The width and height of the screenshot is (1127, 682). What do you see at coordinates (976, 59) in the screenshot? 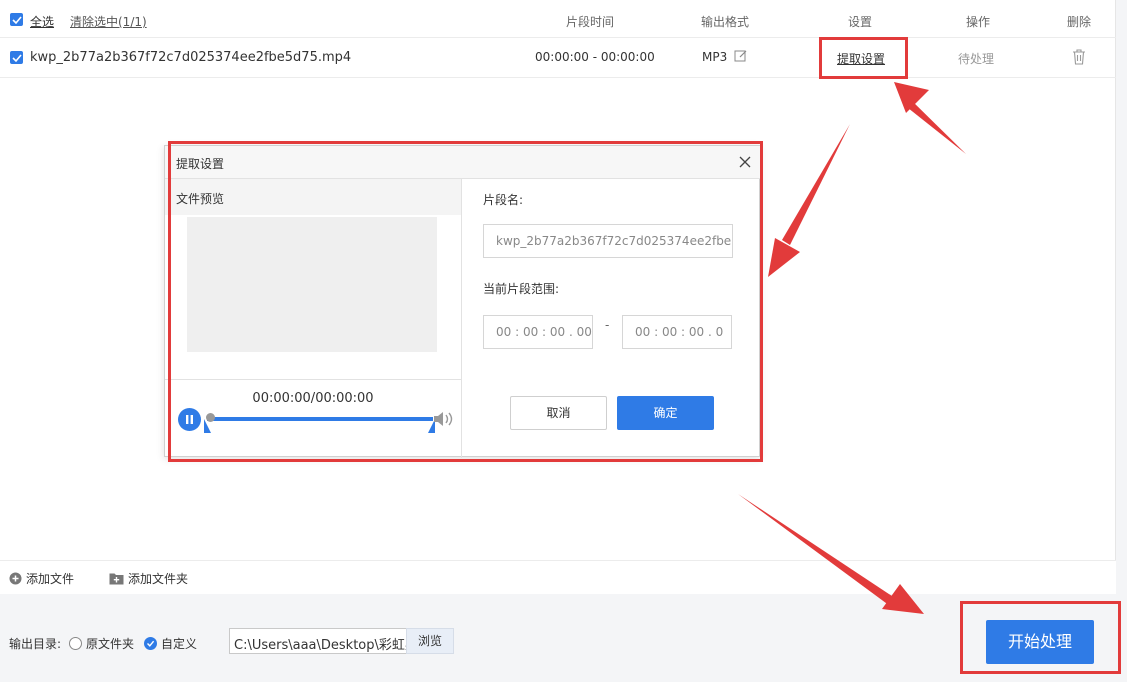
I see `status-text: 待处理` at bounding box center [976, 59].